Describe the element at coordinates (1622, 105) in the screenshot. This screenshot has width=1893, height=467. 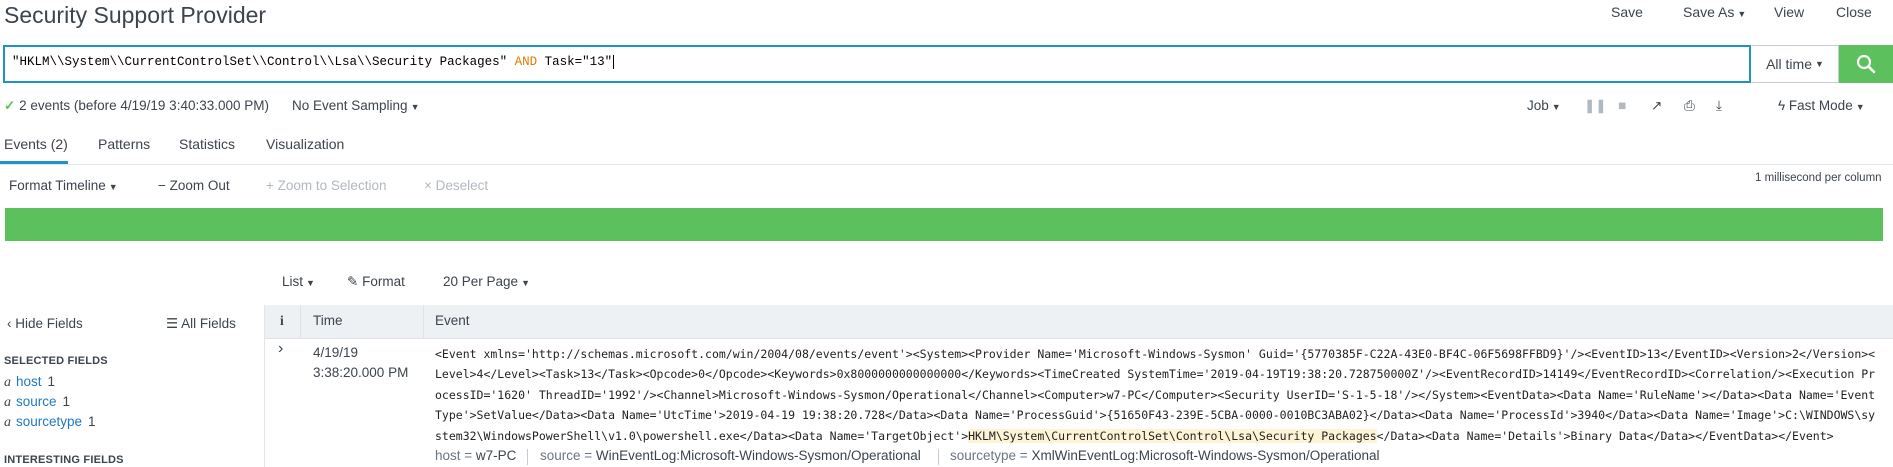
I see `stop-icon: ■` at that location.